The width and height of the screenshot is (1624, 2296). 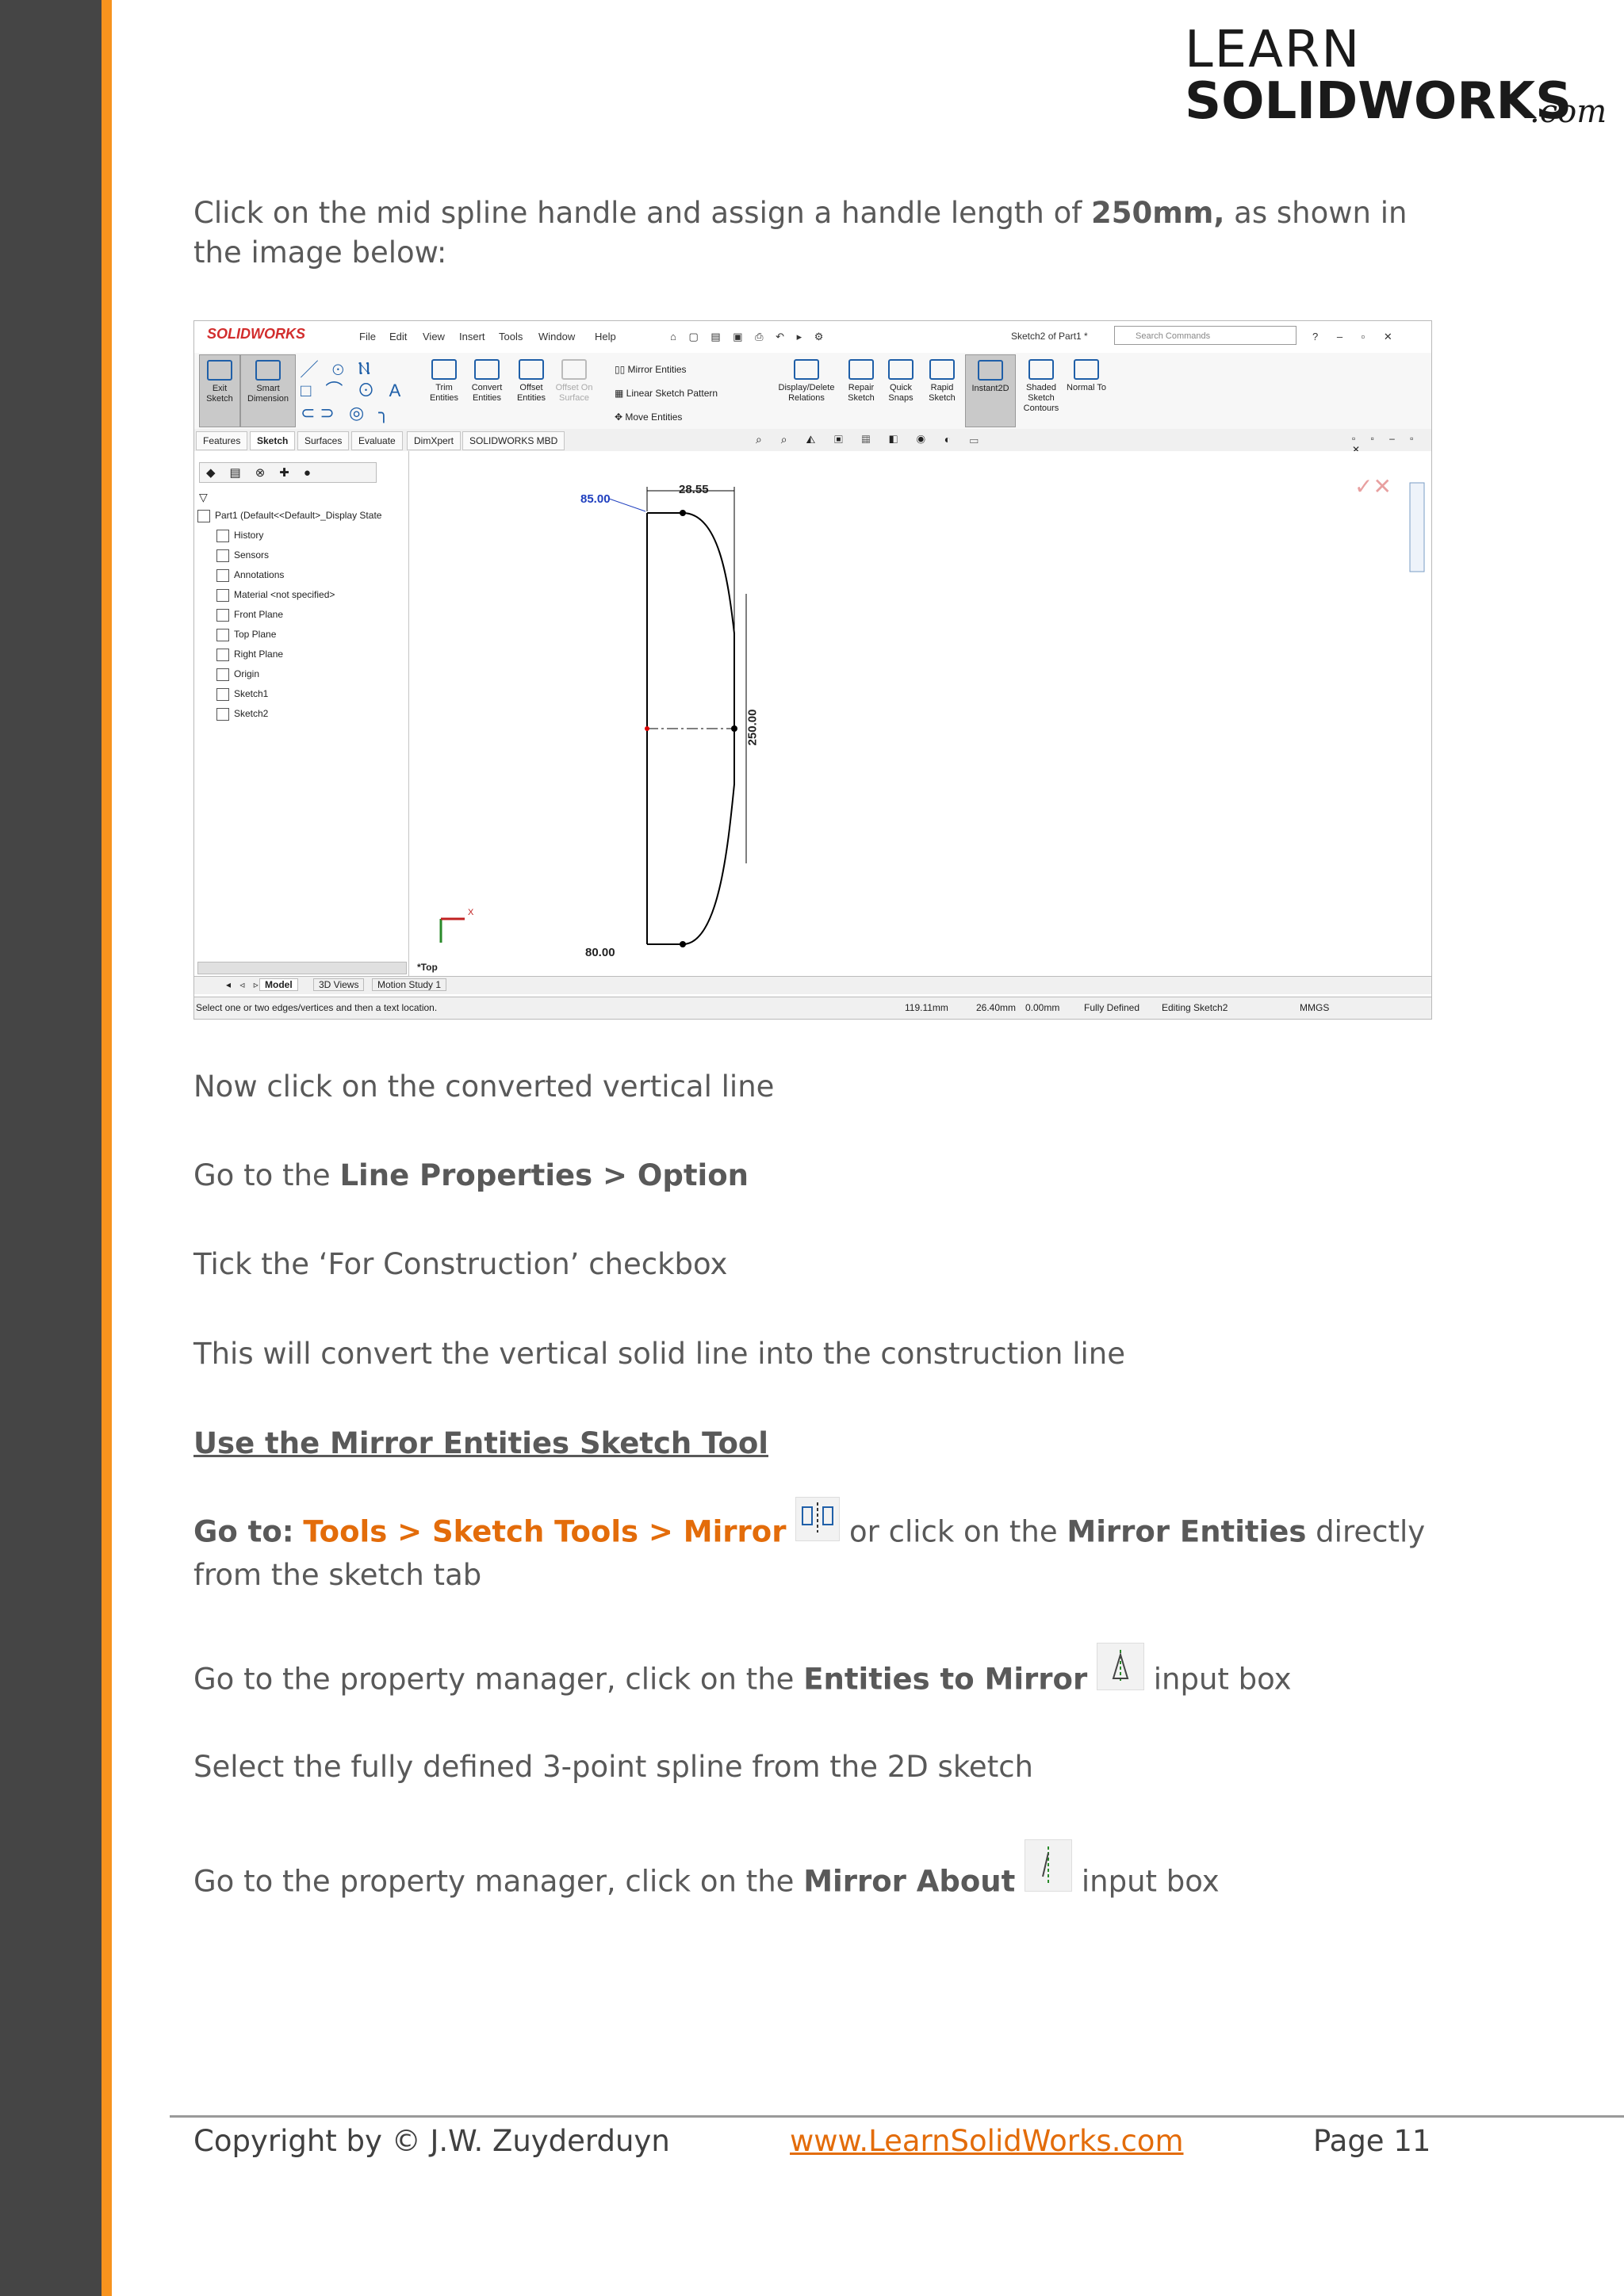 What do you see at coordinates (1120, 1667) in the screenshot?
I see `entities-to-mirror-glyph` at bounding box center [1120, 1667].